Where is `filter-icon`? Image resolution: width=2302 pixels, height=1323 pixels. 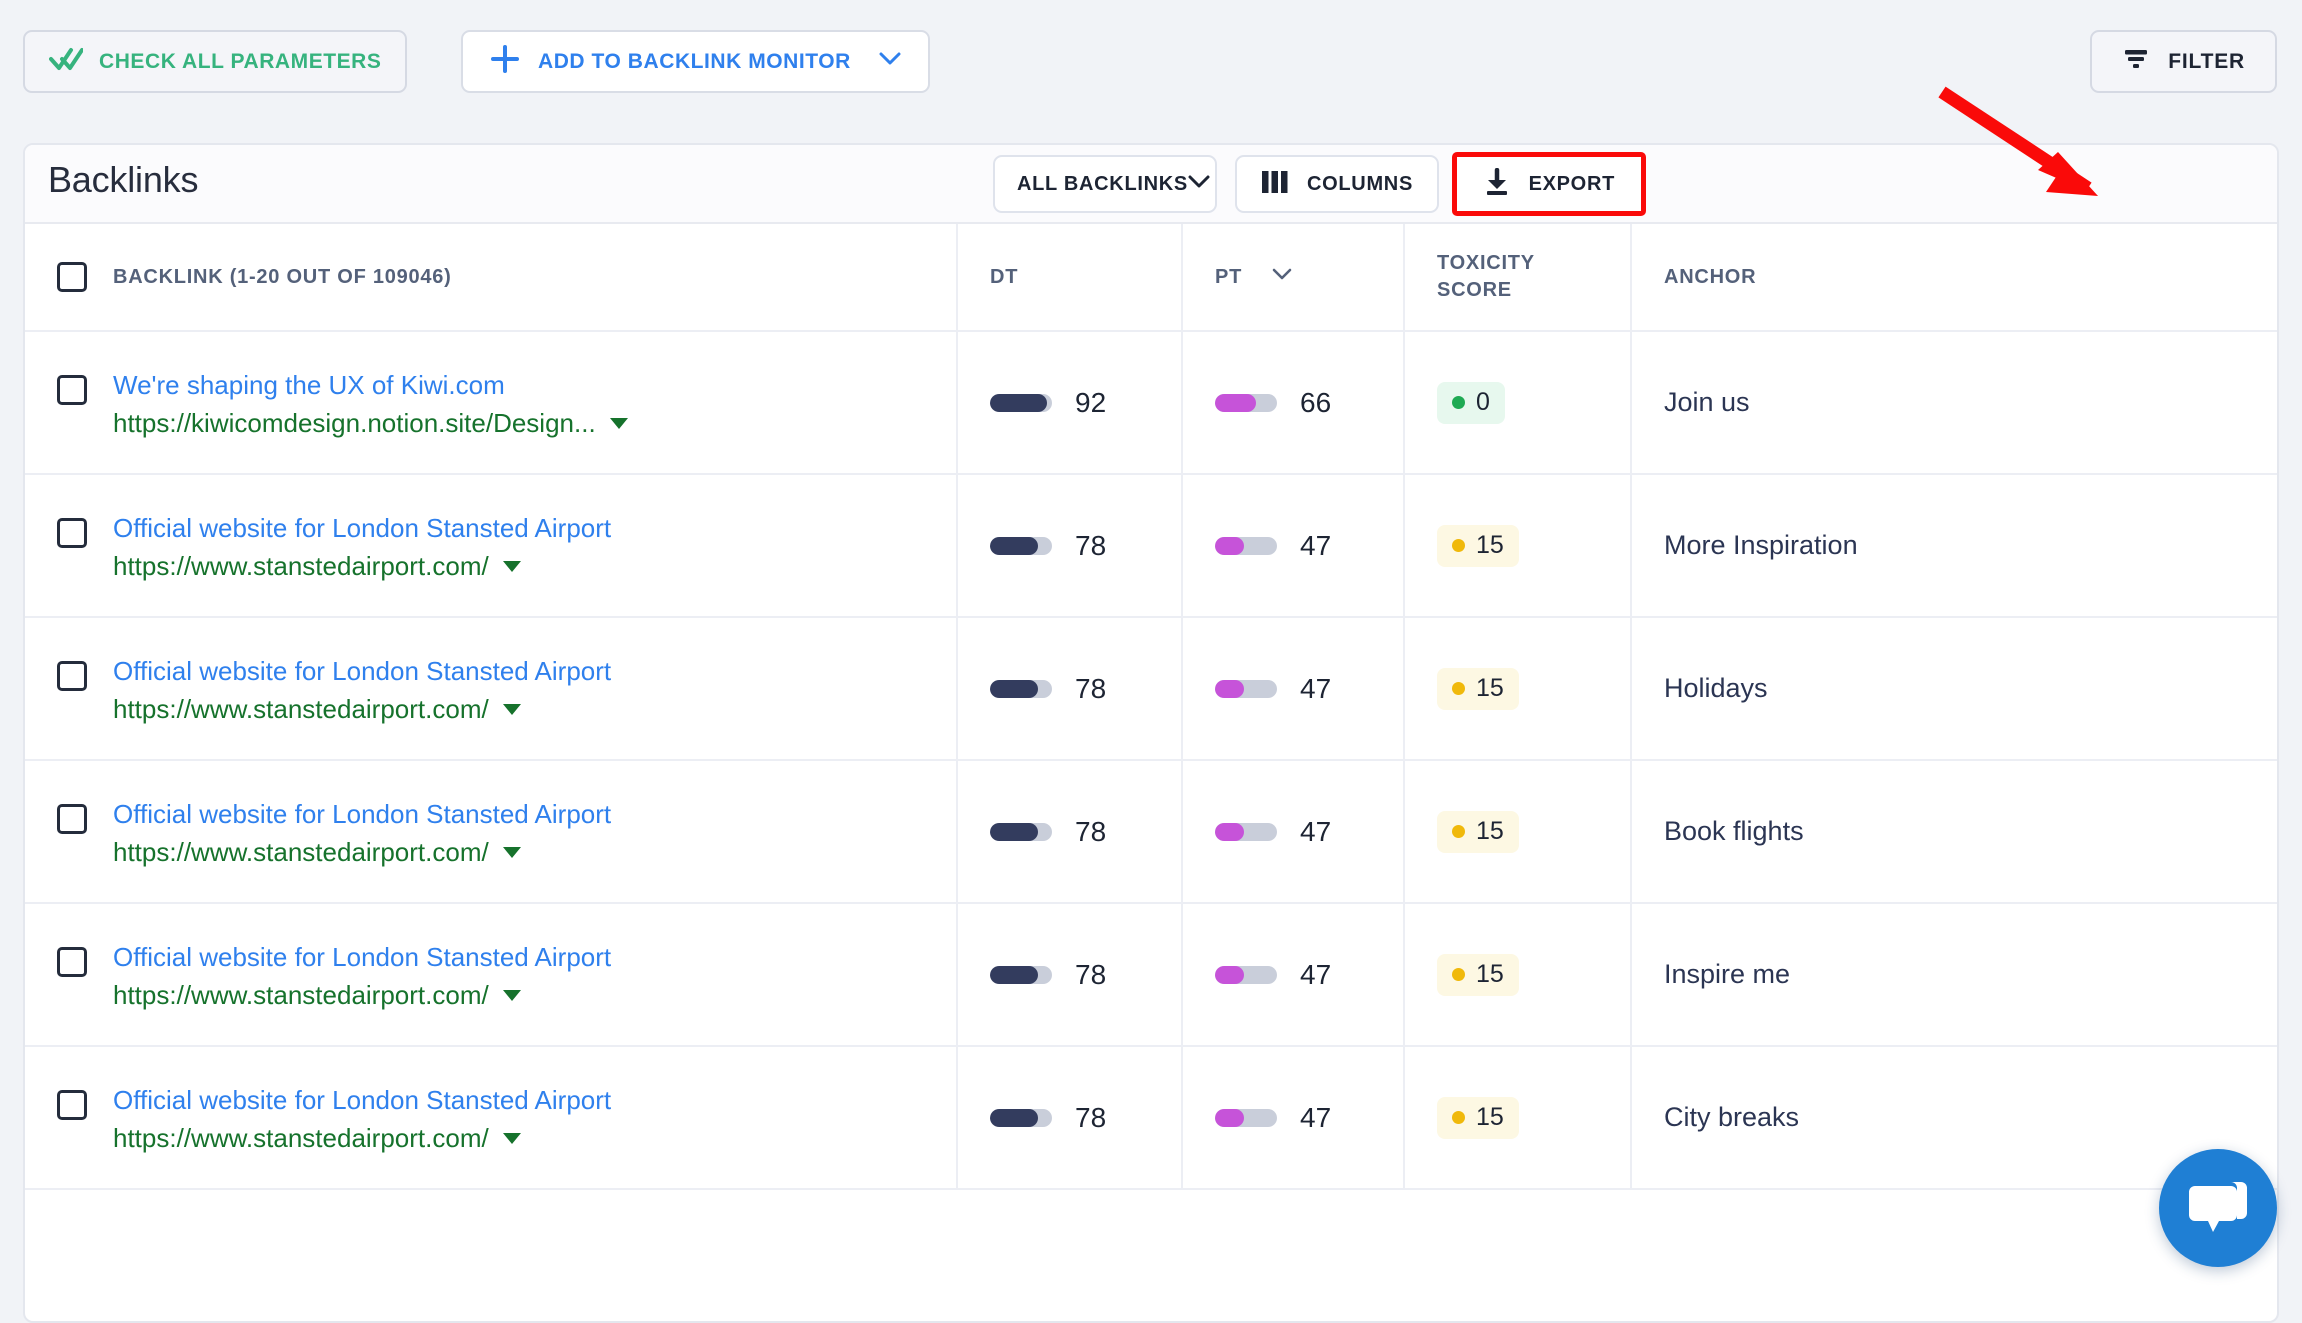
filter-icon is located at coordinates (2136, 61).